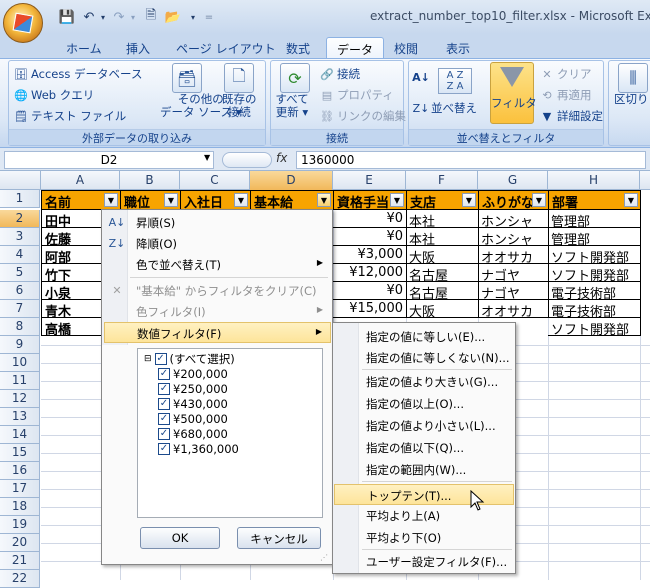 This screenshot has width=650, height=588. I want to click on col-header-a: A, so click(80, 180).